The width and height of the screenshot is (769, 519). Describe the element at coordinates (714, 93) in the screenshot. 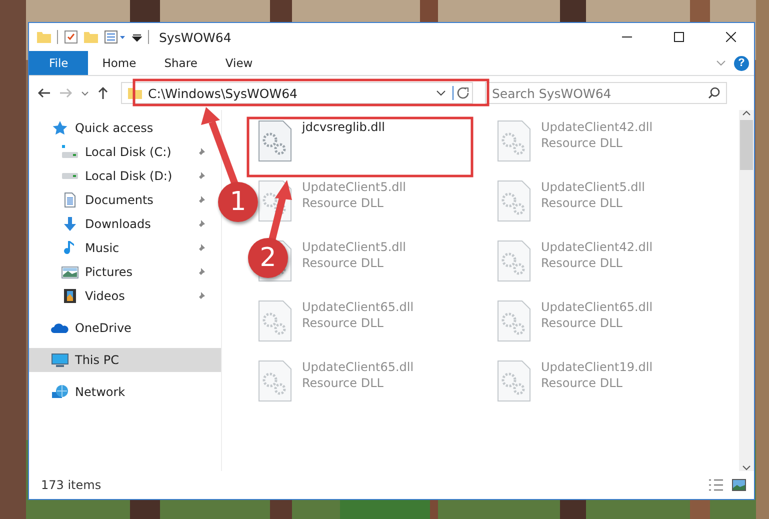

I see `search-icon` at that location.